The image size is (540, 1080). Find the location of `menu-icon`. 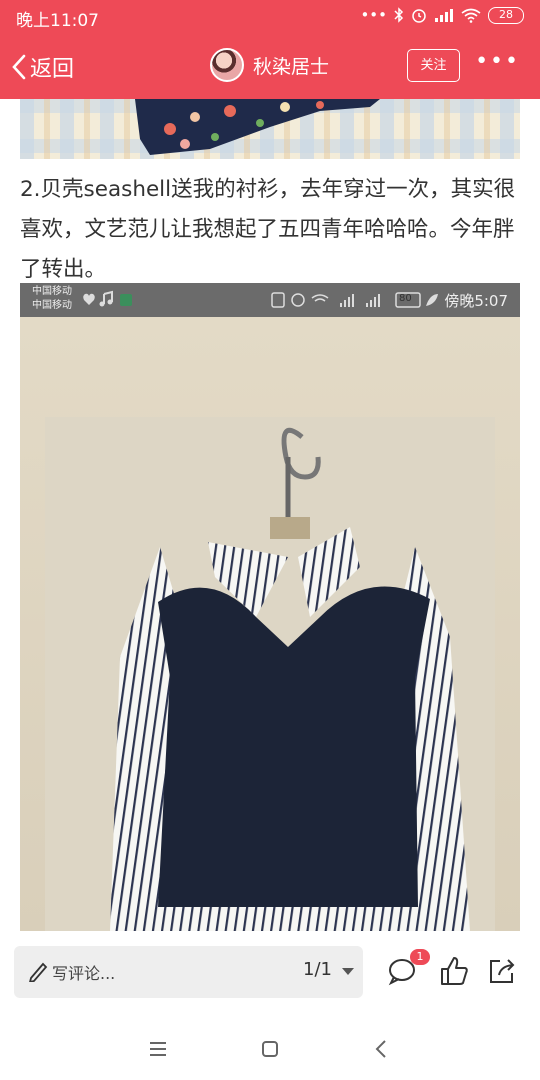

menu-icon is located at coordinates (158, 1049).